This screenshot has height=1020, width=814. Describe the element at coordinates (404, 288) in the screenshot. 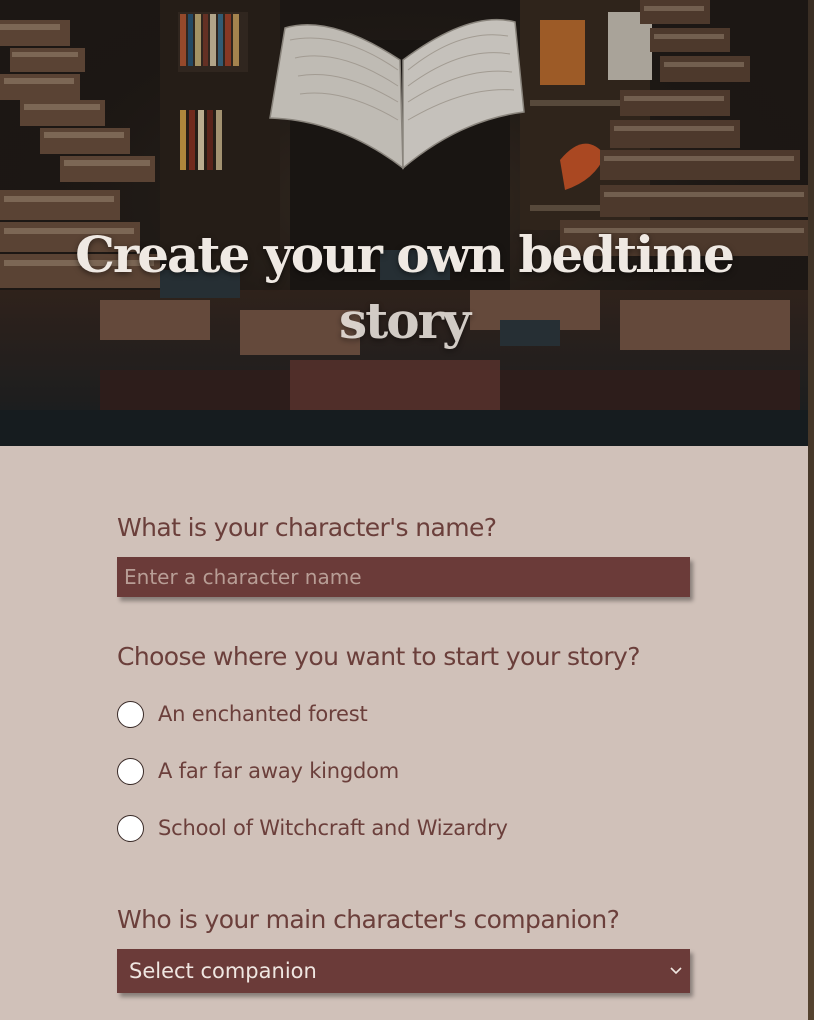

I see `page-title: Create your own bedtime story` at that location.